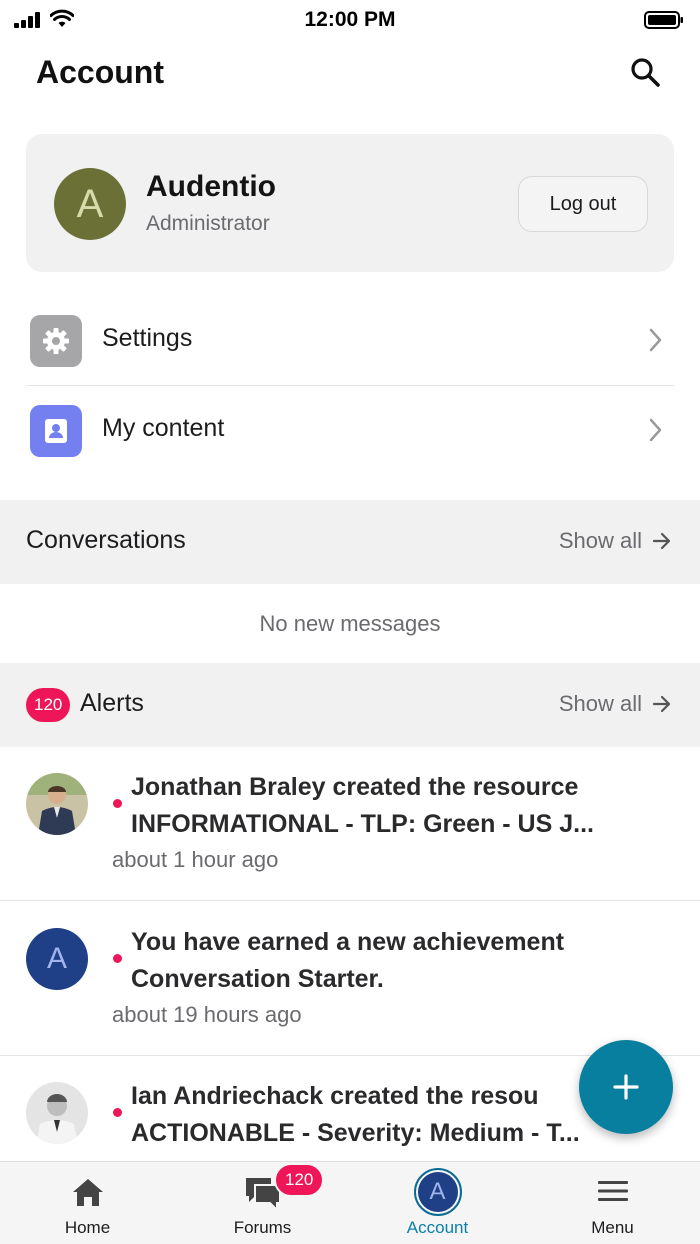 This screenshot has width=700, height=1244. I want to click on alert-line: Jonathan Braley created the resource, so click(355, 787).